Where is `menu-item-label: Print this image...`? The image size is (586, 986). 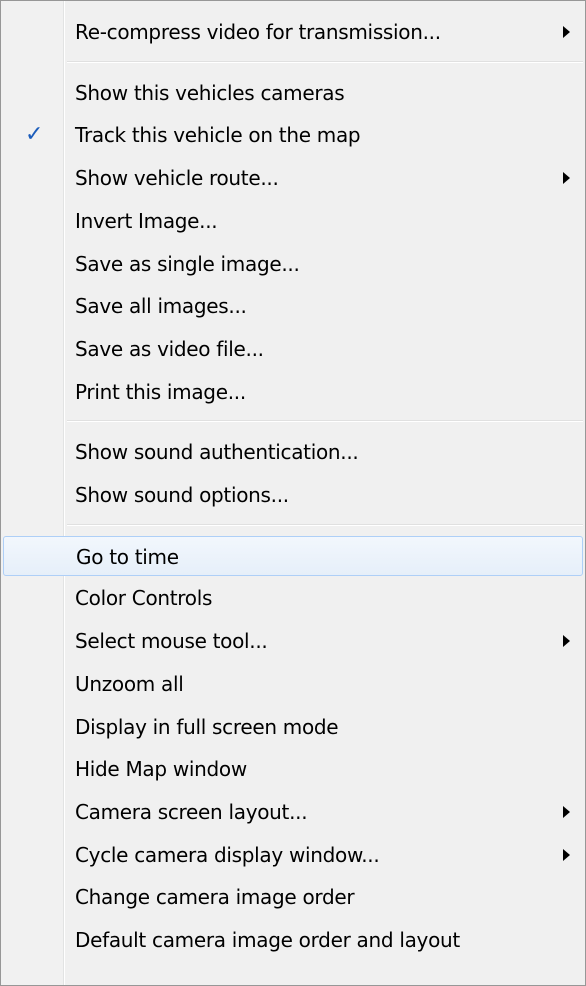
menu-item-label: Print this image... is located at coordinates (160, 391).